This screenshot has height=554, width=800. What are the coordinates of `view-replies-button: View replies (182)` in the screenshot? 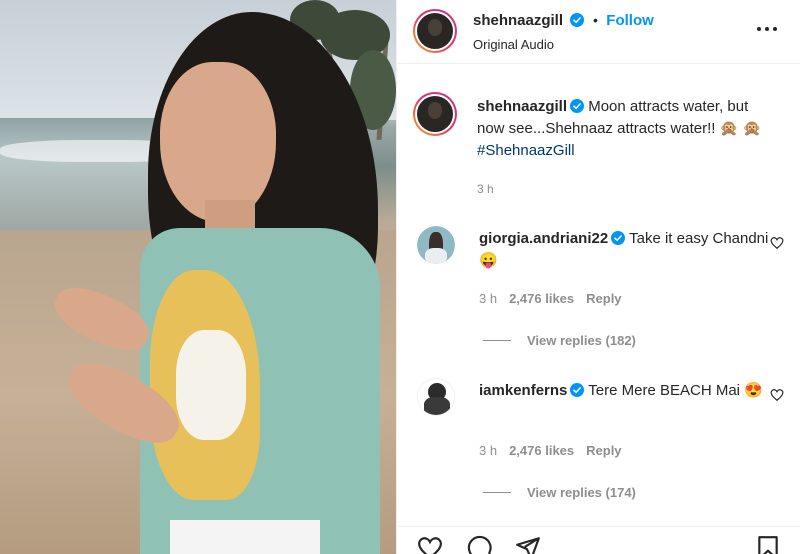 It's located at (559, 340).